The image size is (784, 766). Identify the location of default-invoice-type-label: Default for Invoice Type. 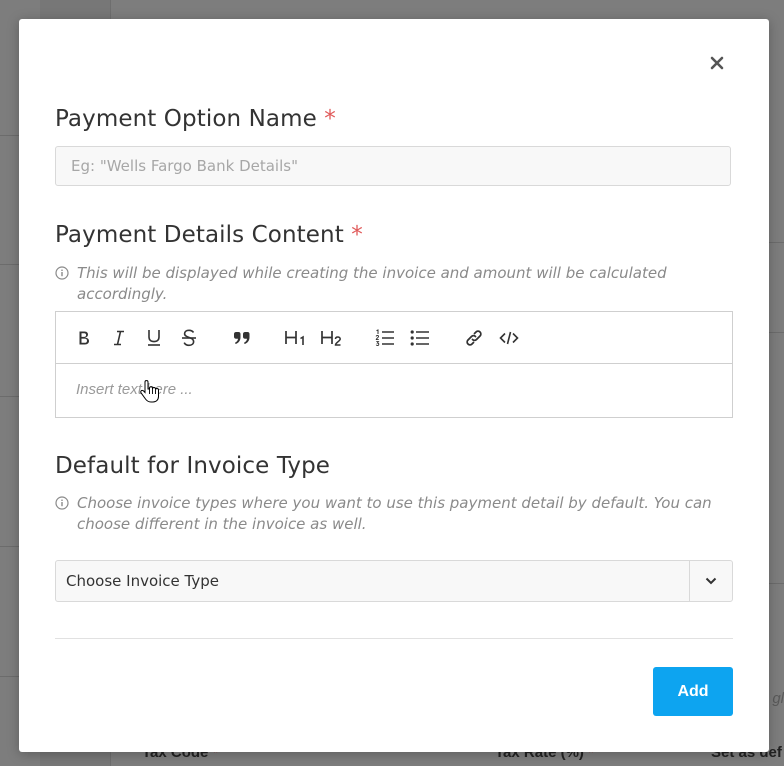
(193, 466).